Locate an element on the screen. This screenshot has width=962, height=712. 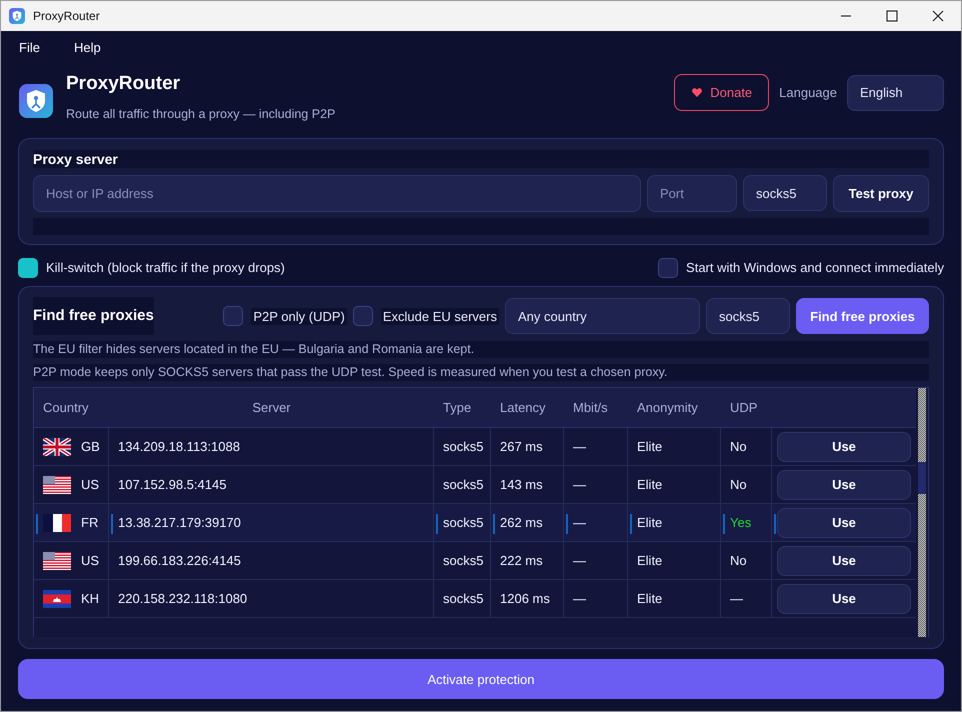
country-code: FR is located at coordinates (89, 522).